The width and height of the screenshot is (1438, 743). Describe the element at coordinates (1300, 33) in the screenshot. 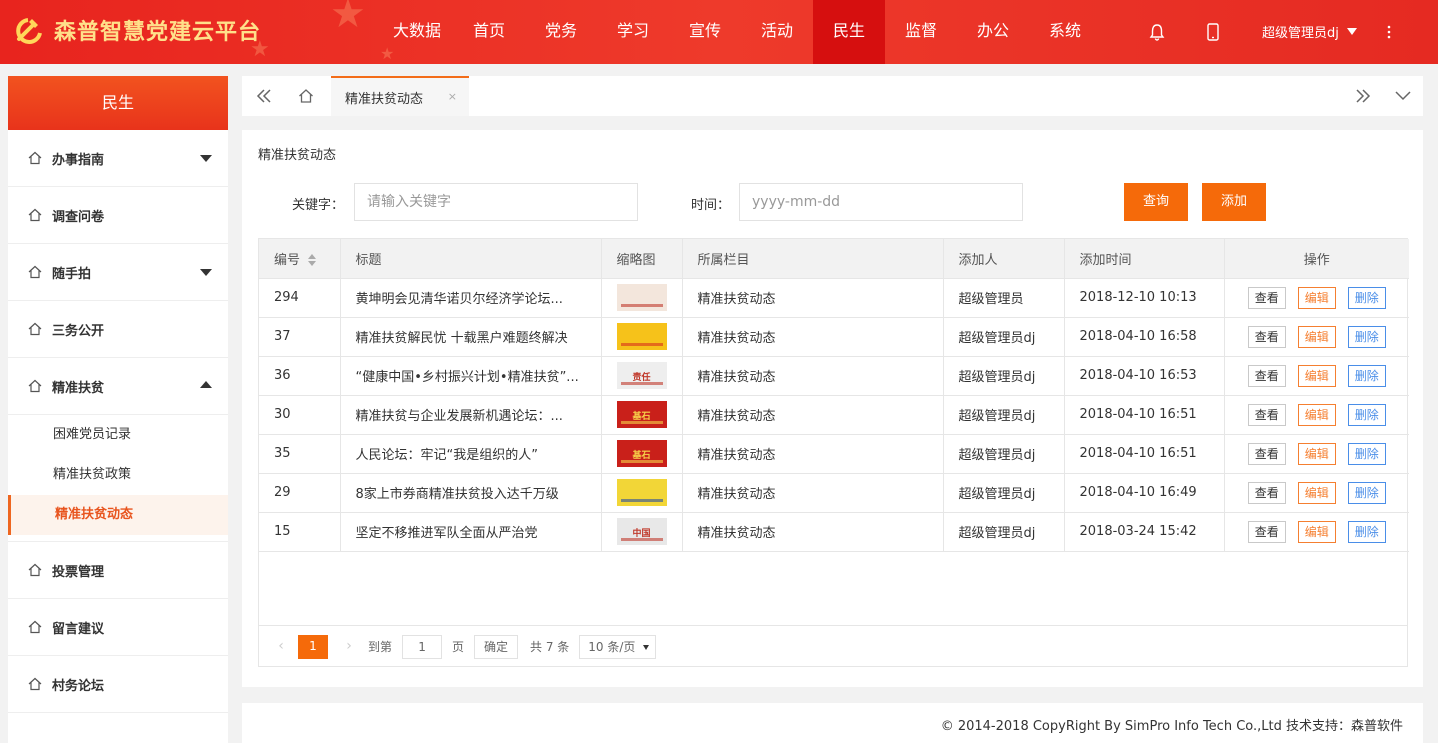

I see `user-name: 超级管理员dj` at that location.